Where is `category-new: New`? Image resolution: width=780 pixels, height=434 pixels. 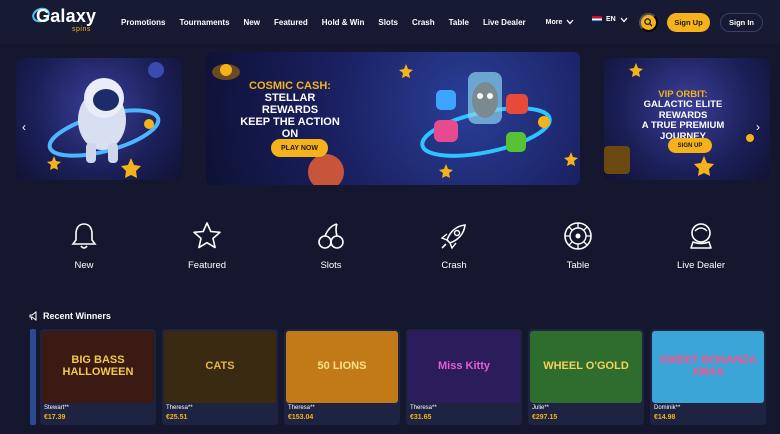
category-new: New is located at coordinates (84, 245).